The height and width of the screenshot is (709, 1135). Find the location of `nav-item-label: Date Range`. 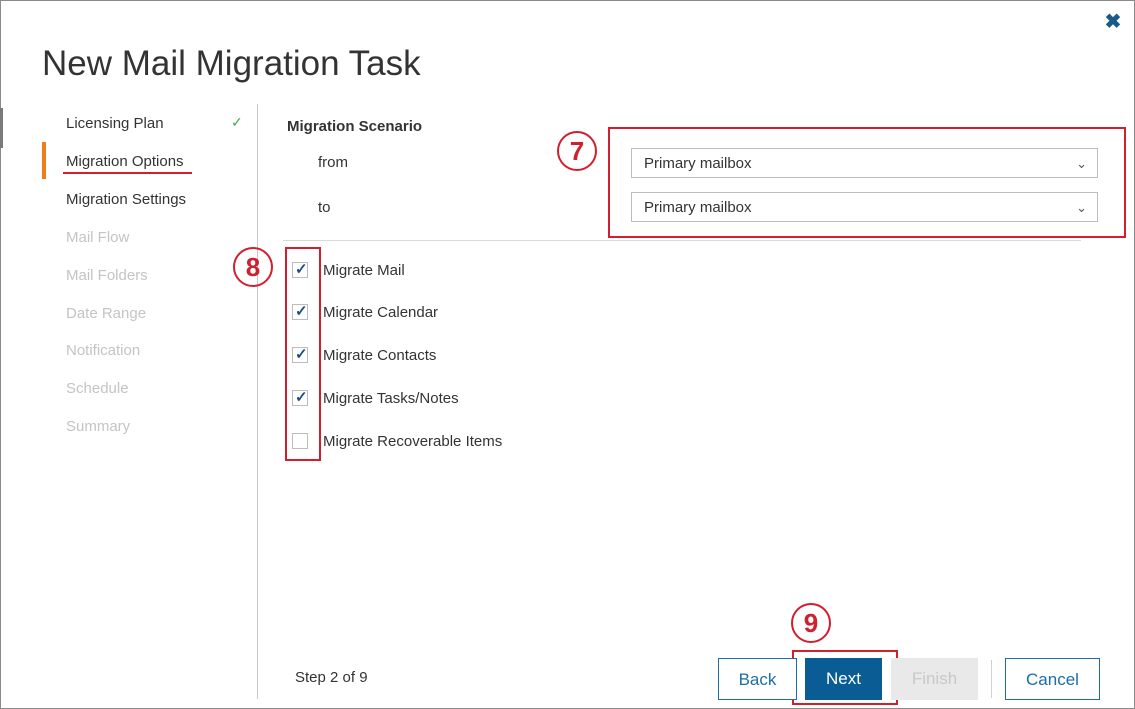

nav-item-label: Date Range is located at coordinates (106, 313).